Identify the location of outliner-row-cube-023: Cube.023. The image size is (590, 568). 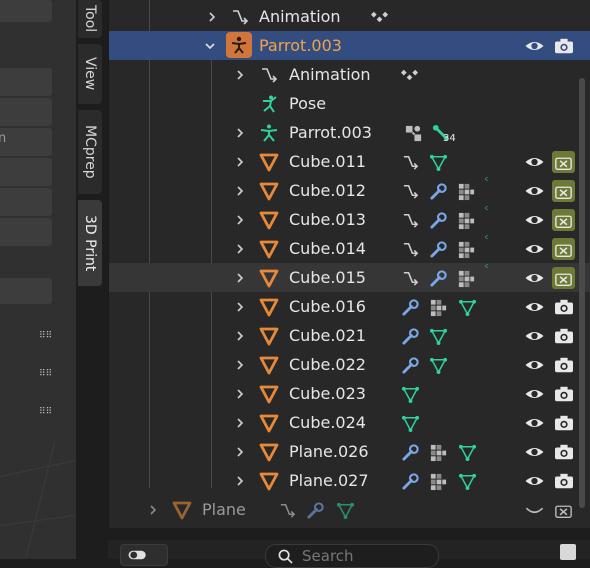
(349, 393).